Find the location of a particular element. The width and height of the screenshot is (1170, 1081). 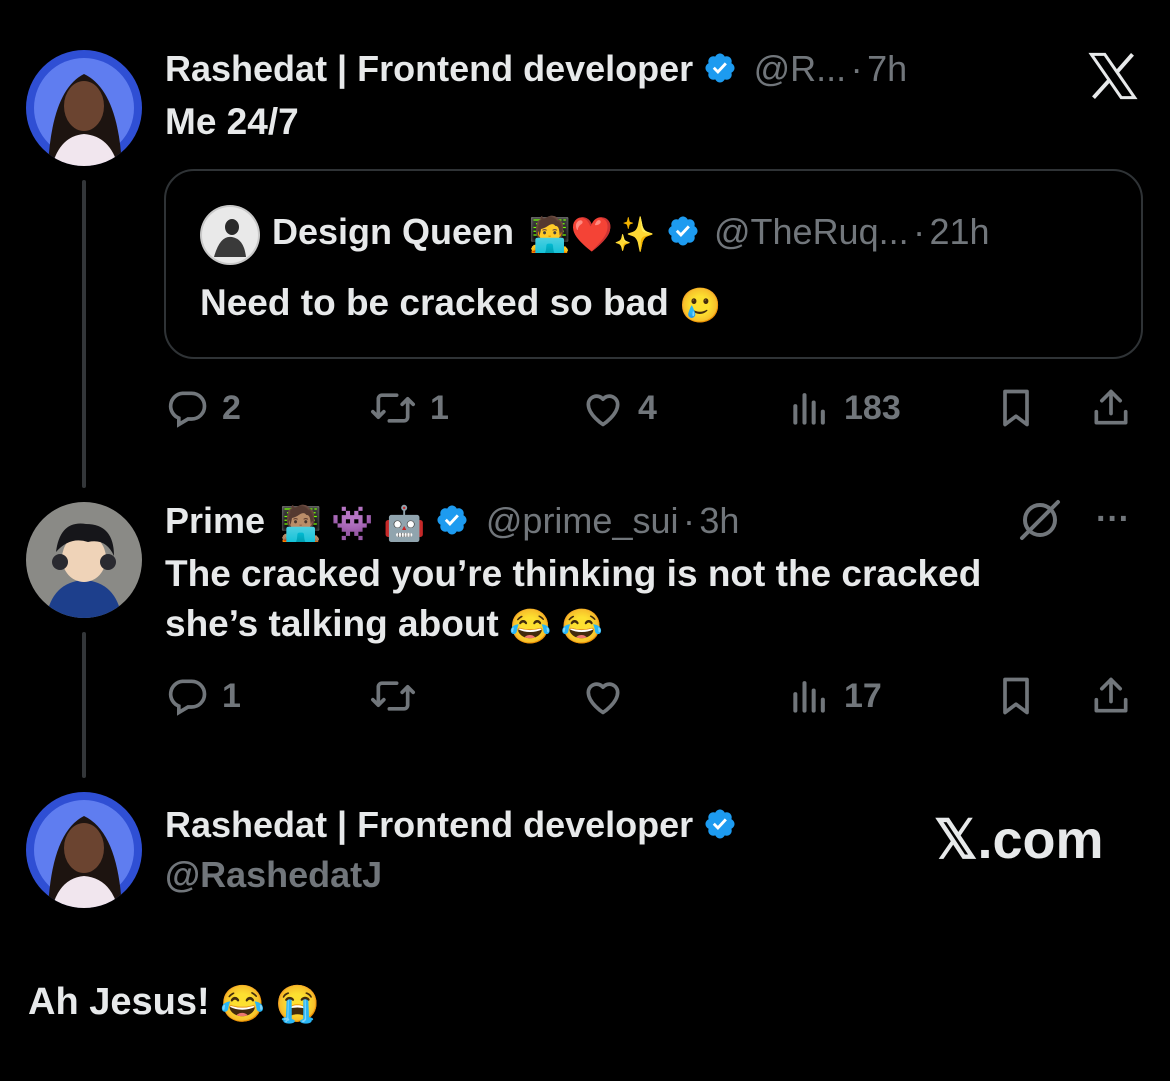

author-handle: @RashedatJ is located at coordinates (273, 875).